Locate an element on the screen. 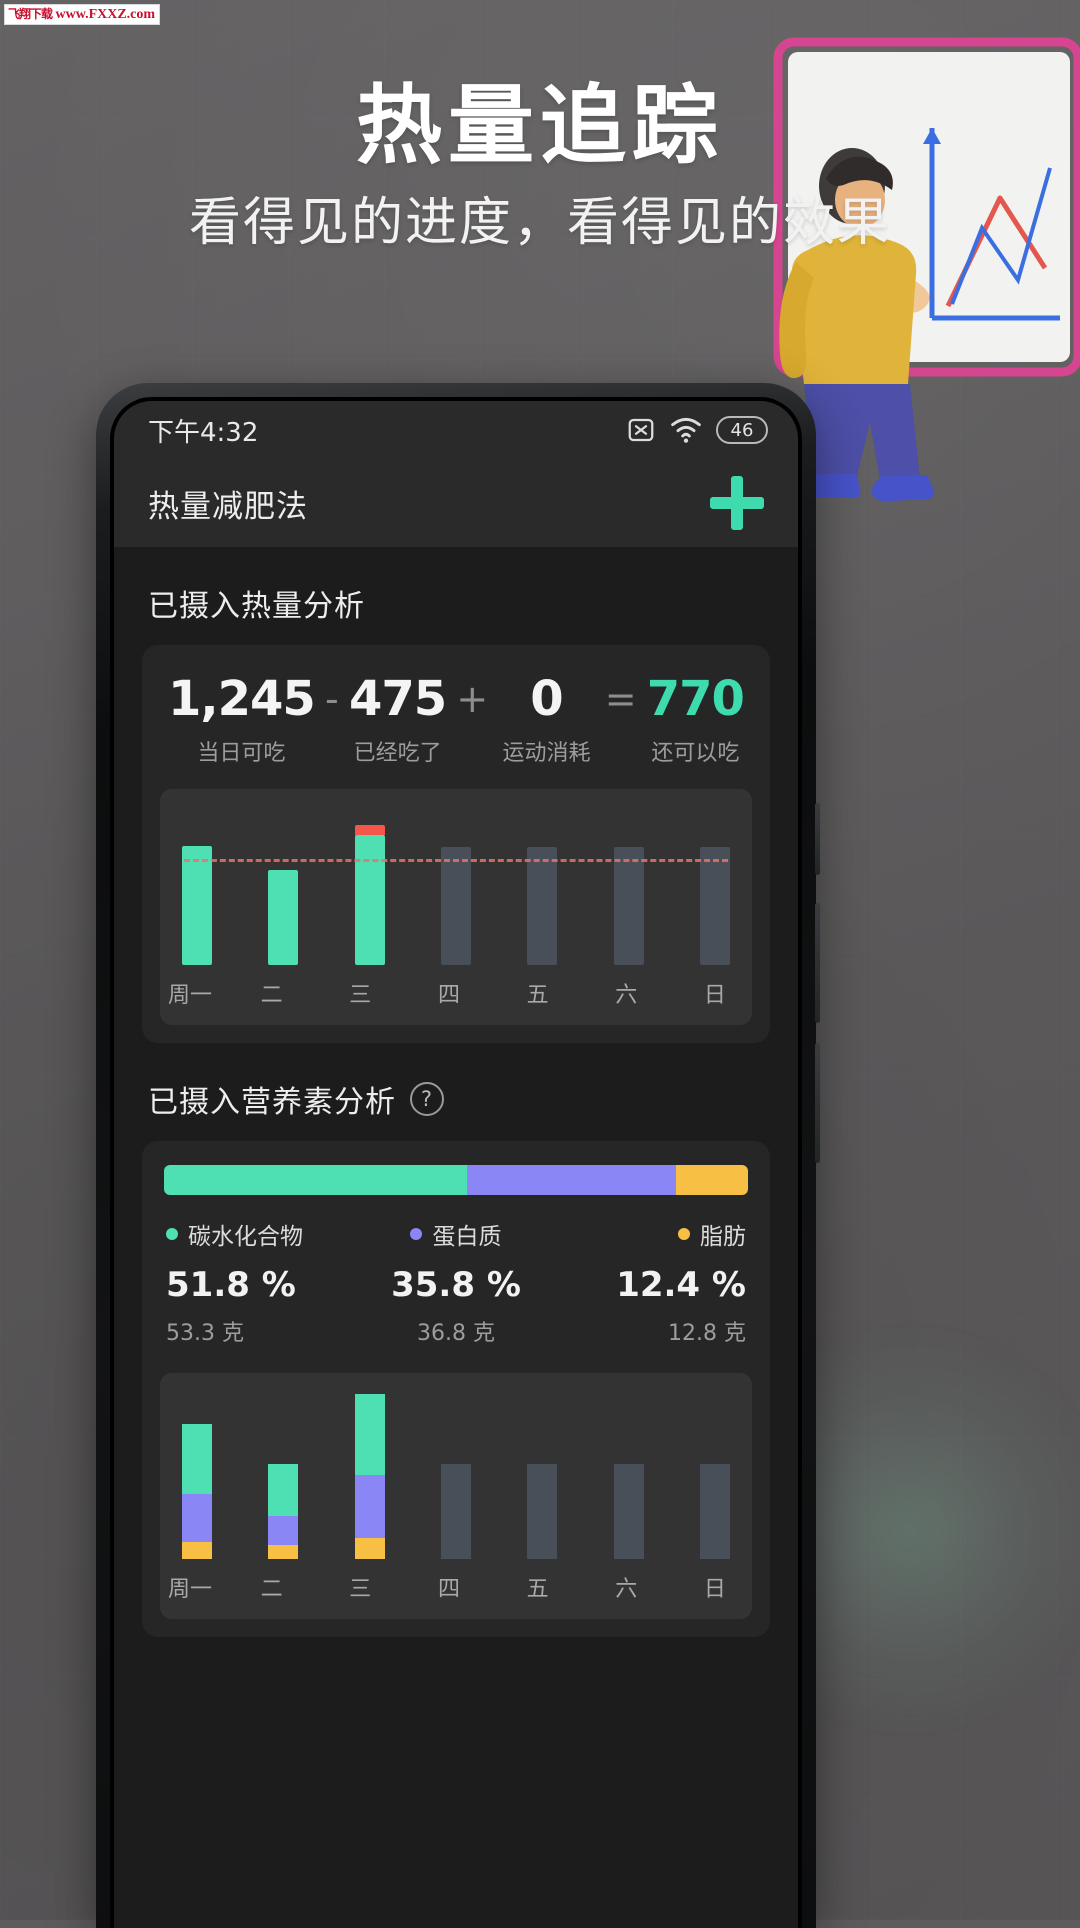  calorie-item: 1,245 当日可吃 is located at coordinates (242, 719).